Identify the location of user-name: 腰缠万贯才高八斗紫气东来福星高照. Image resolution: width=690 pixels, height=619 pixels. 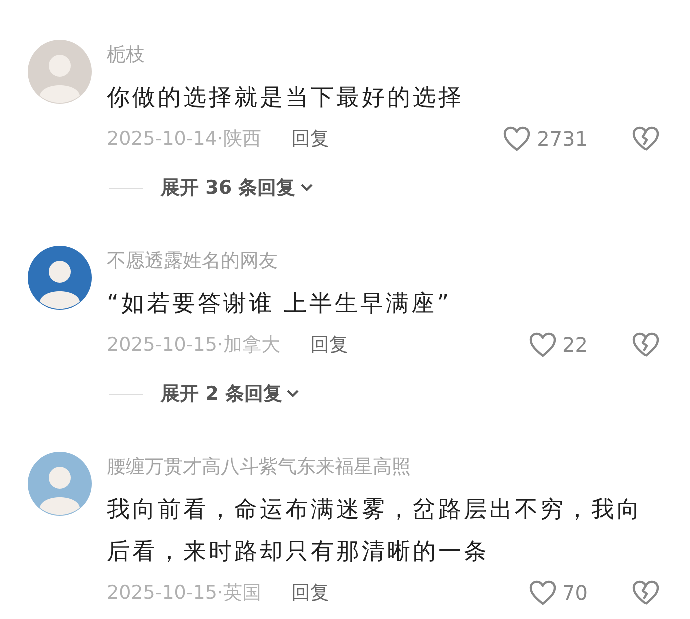
(259, 467).